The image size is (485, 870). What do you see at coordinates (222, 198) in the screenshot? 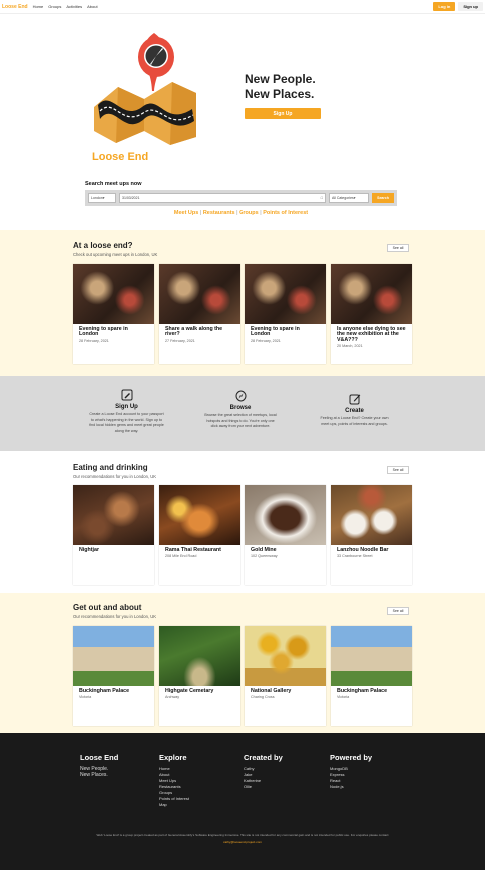
I see `date-input: 31/03/2021 □` at bounding box center [222, 198].